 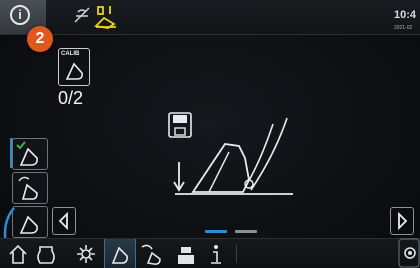 What do you see at coordinates (233, 156) in the screenshot?
I see `bucket-position-diagram` at bounding box center [233, 156].